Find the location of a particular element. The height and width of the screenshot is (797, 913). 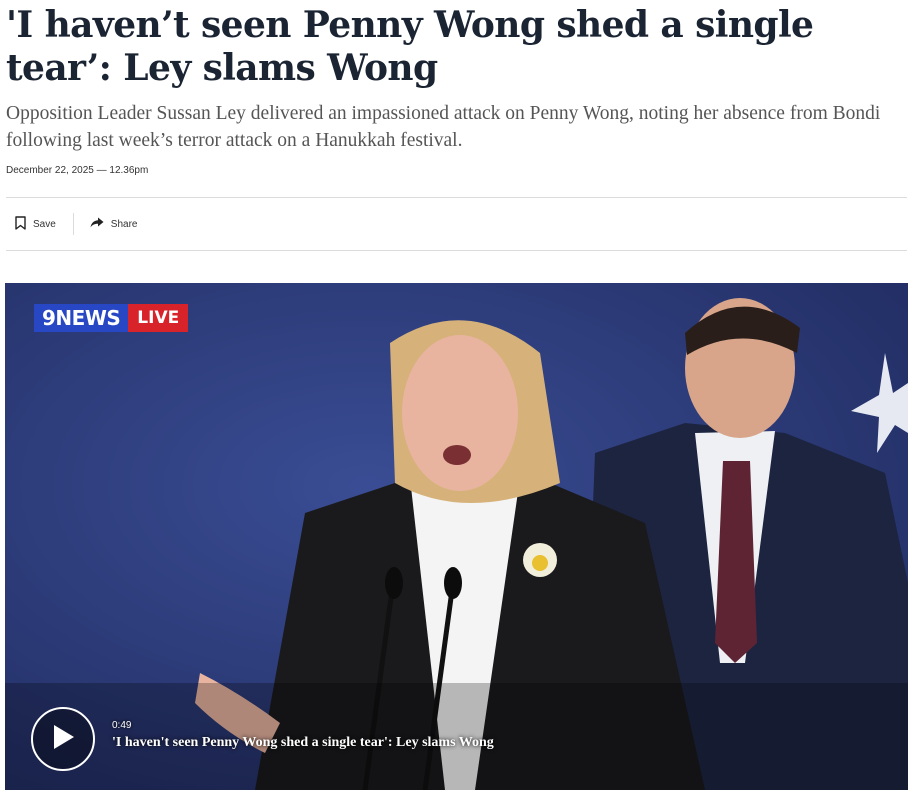

article-actions: Save Share is located at coordinates (71, 224).